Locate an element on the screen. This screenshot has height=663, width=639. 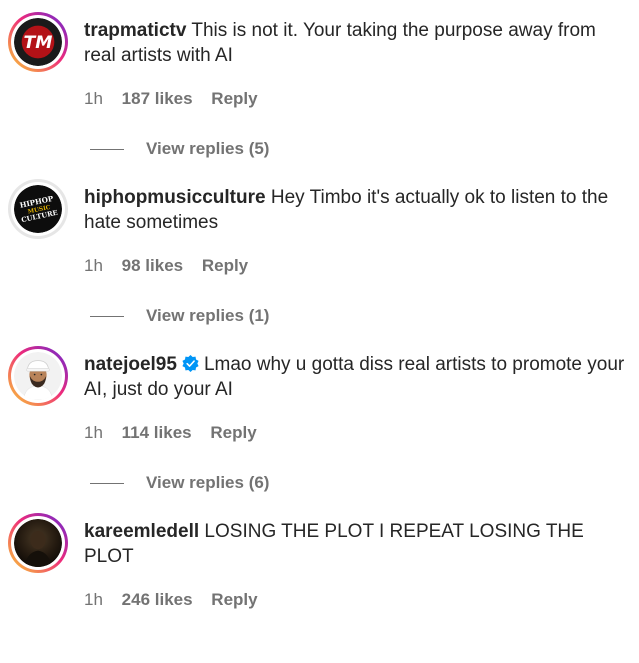
view-replies-label: View replies (6) is located at coordinates (208, 482).